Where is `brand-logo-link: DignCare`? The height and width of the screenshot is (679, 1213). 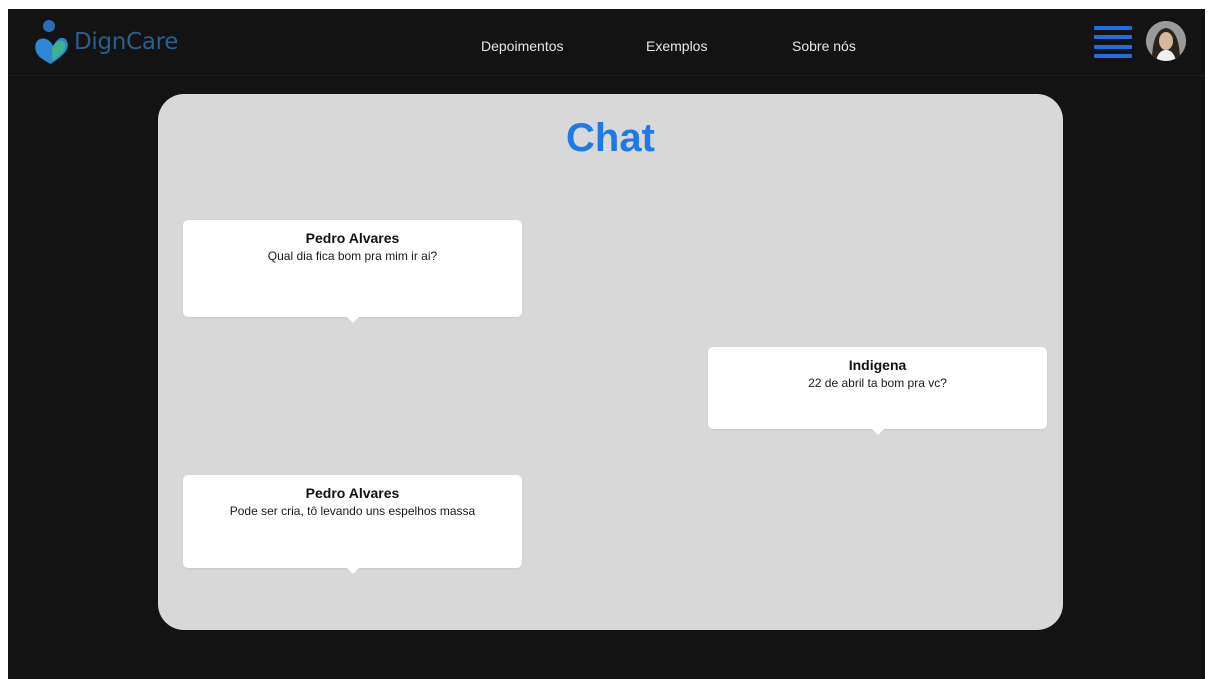
brand-logo-link: DignCare is located at coordinates (105, 42).